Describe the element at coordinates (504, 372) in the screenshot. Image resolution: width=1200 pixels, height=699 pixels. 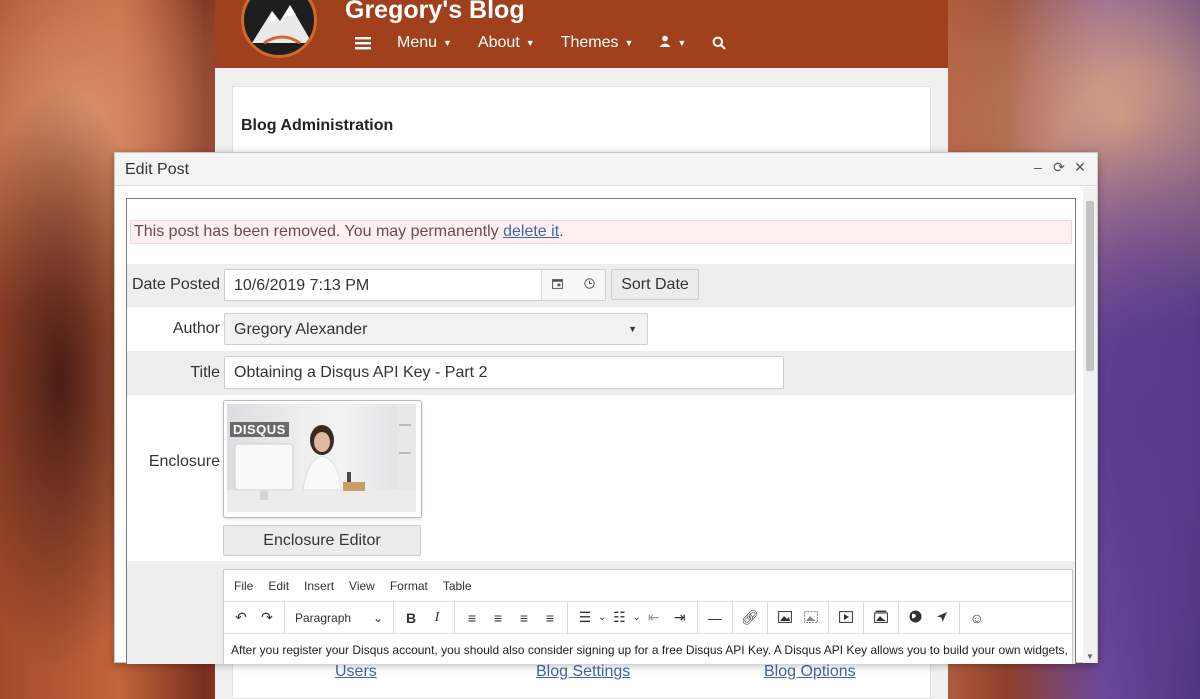
I see `title-input: Obtaining a Disqus API Key - Part 2` at that location.